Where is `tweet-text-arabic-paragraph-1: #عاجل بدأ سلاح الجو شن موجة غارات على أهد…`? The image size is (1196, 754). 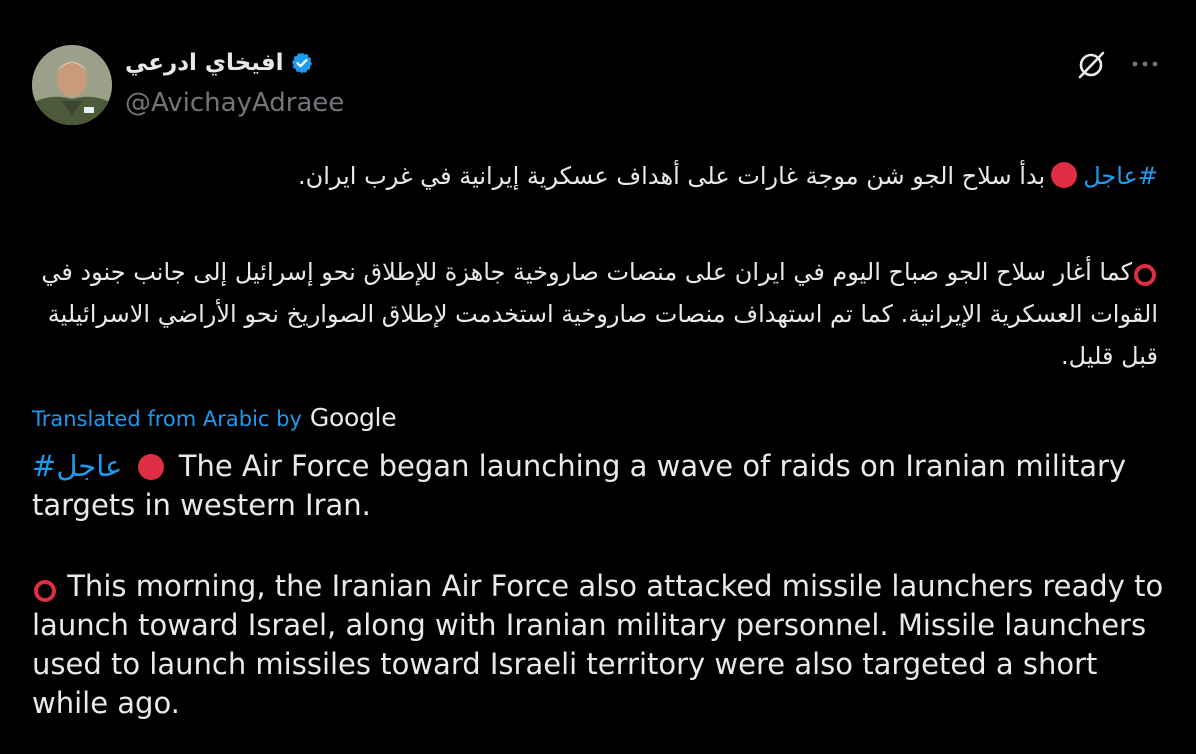
tweet-text-arabic-paragraph-1: #عاجل بدأ سلاح الجو شن موجة غارات على أهد… is located at coordinates (593, 176).